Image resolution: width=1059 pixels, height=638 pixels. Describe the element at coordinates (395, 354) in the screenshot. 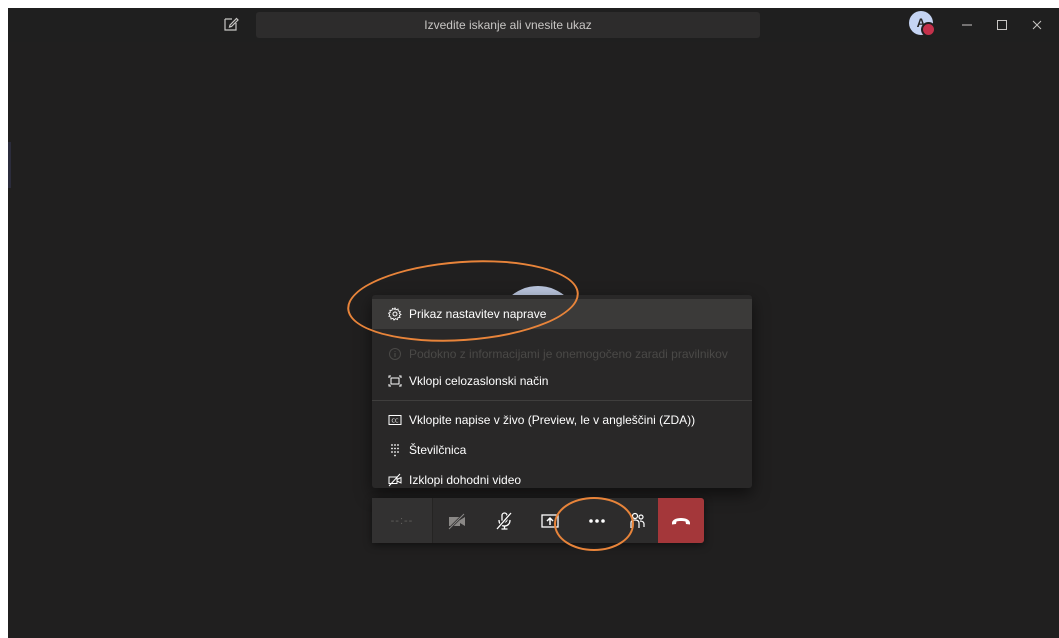

I see `info-icon` at that location.